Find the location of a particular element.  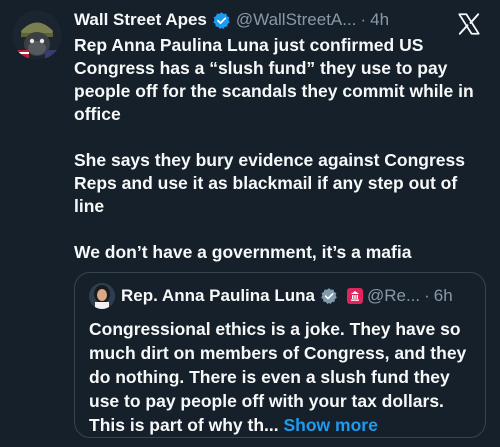

author-avatar is located at coordinates (37, 35).